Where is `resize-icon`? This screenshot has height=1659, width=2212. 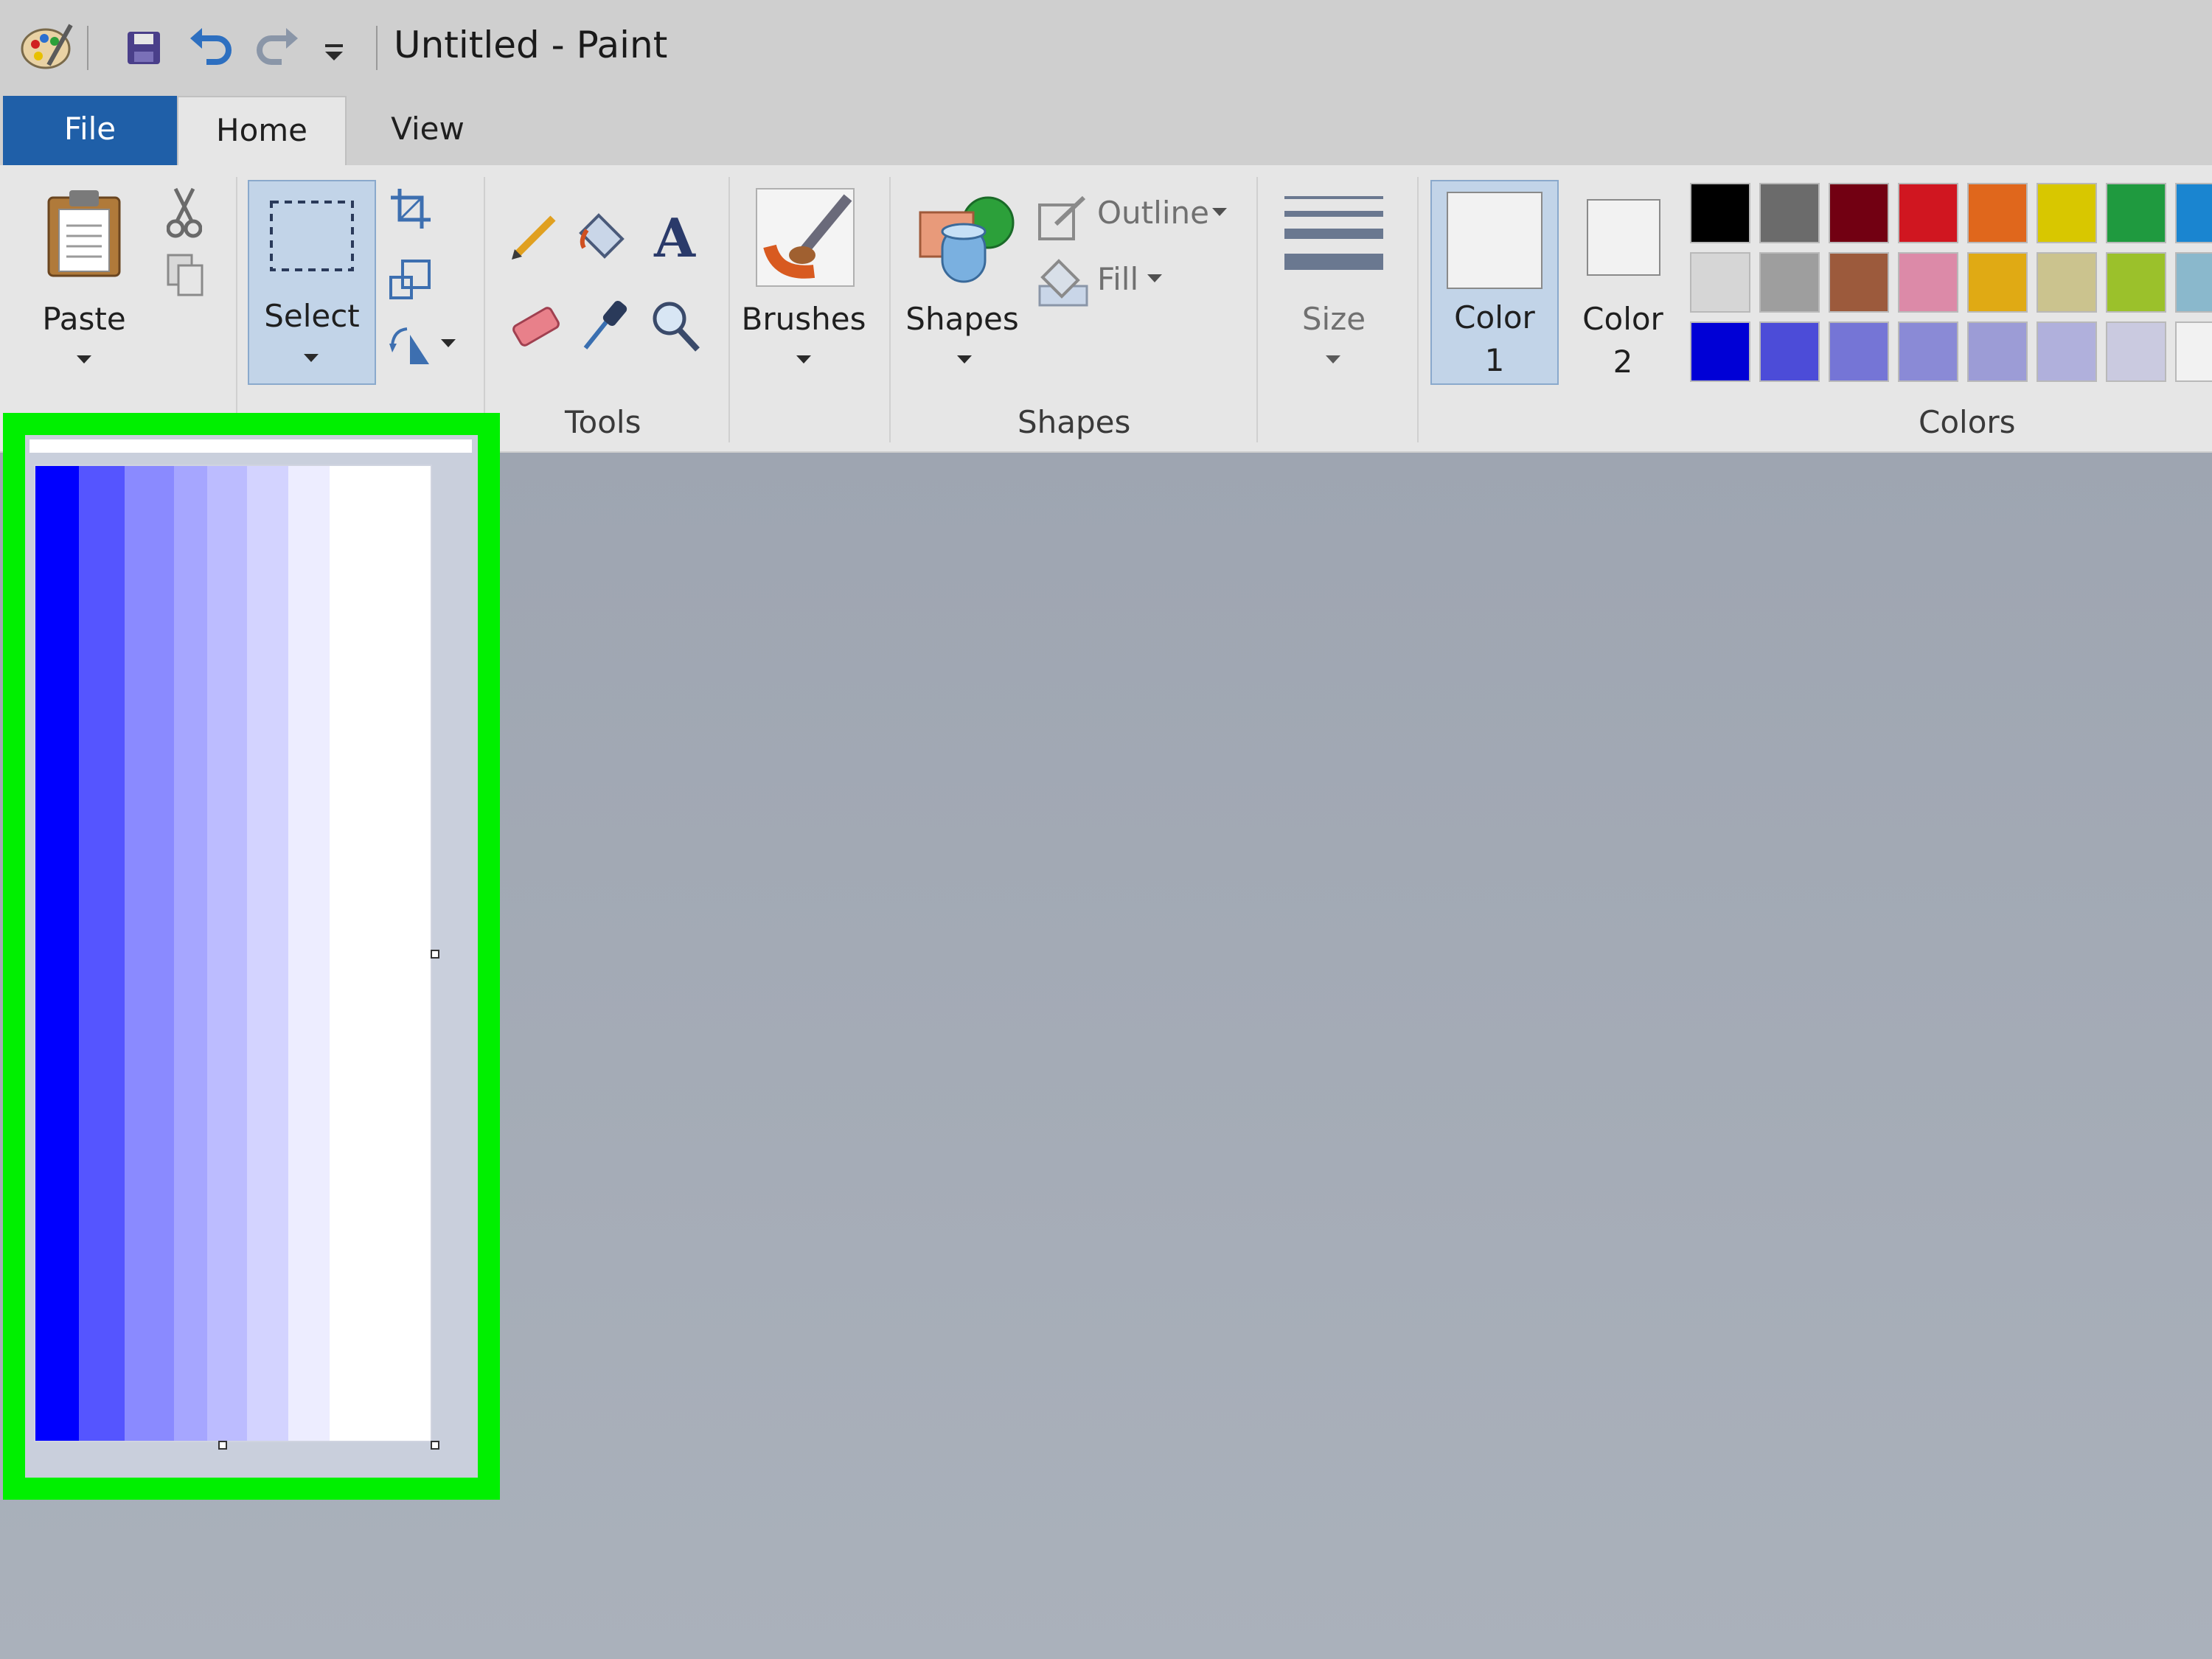 resize-icon is located at coordinates (410, 279).